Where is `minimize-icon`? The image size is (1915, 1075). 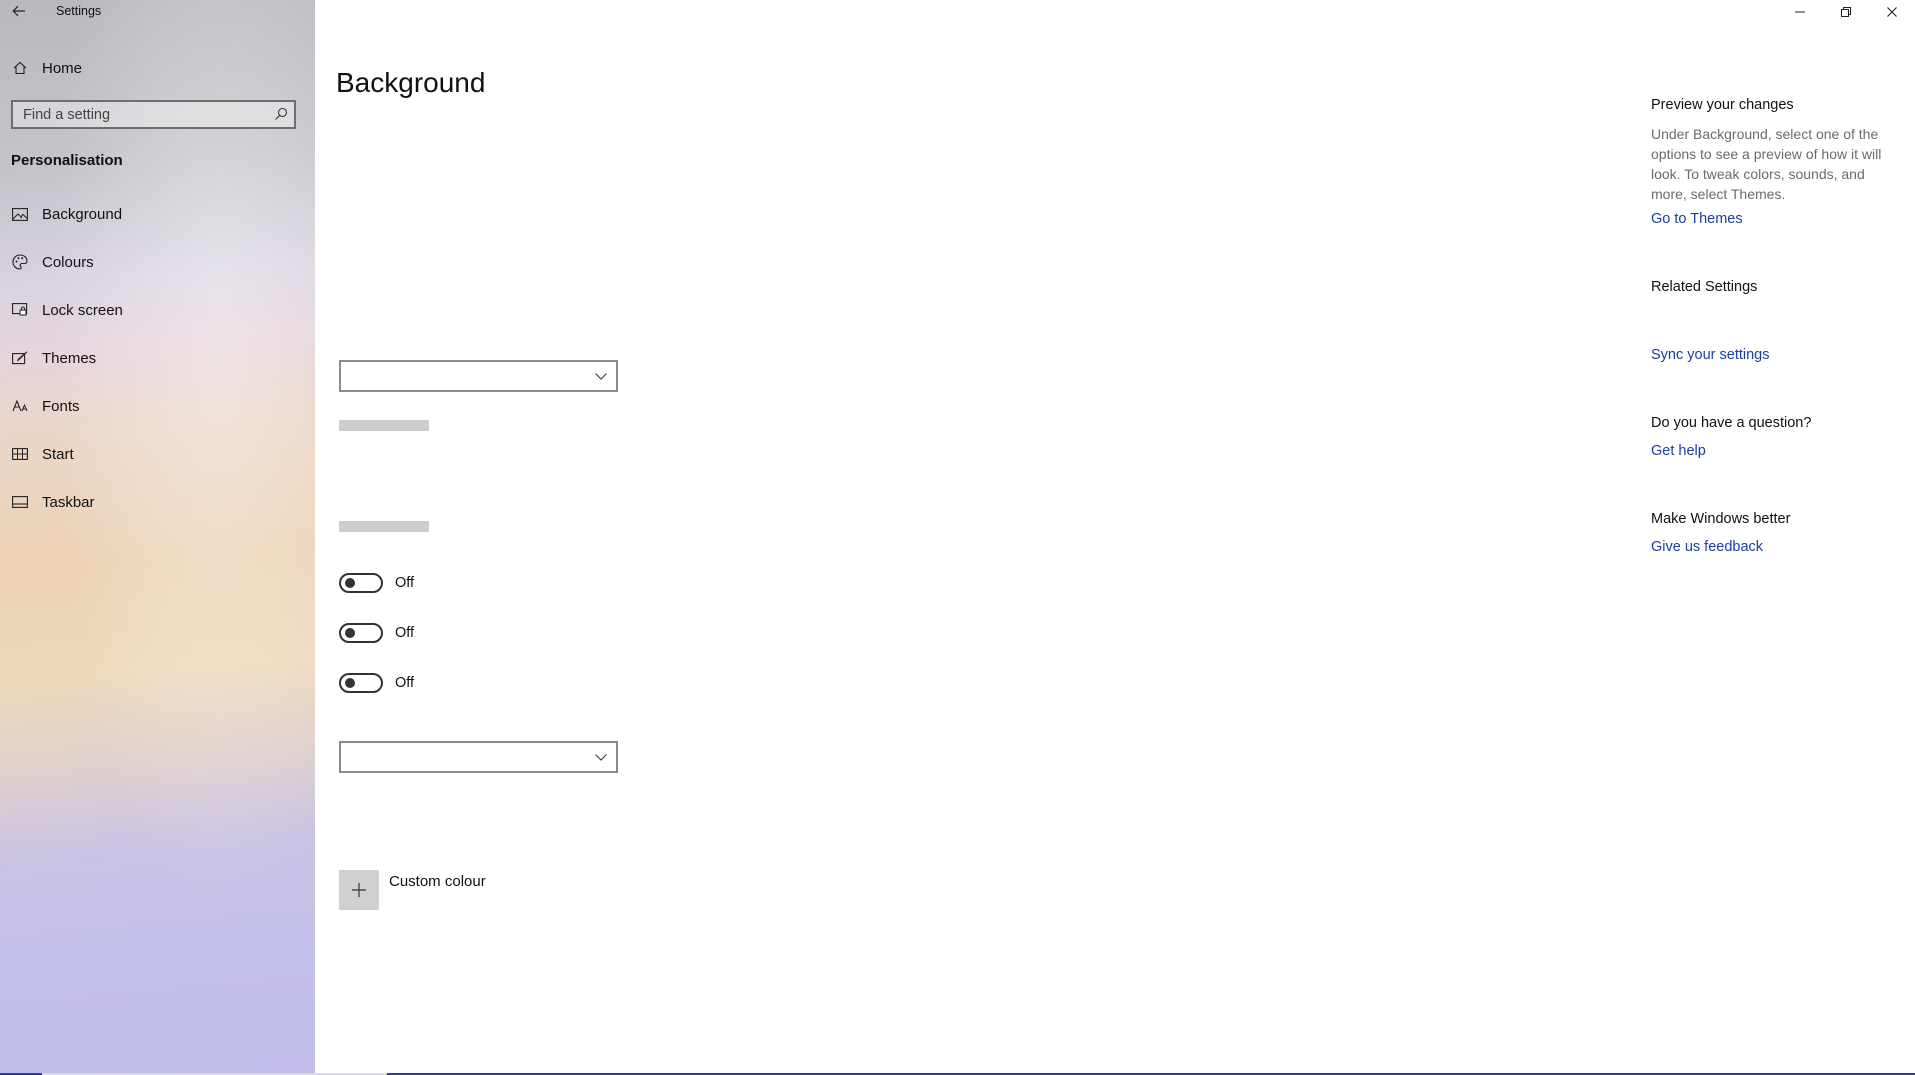 minimize-icon is located at coordinates (1800, 12).